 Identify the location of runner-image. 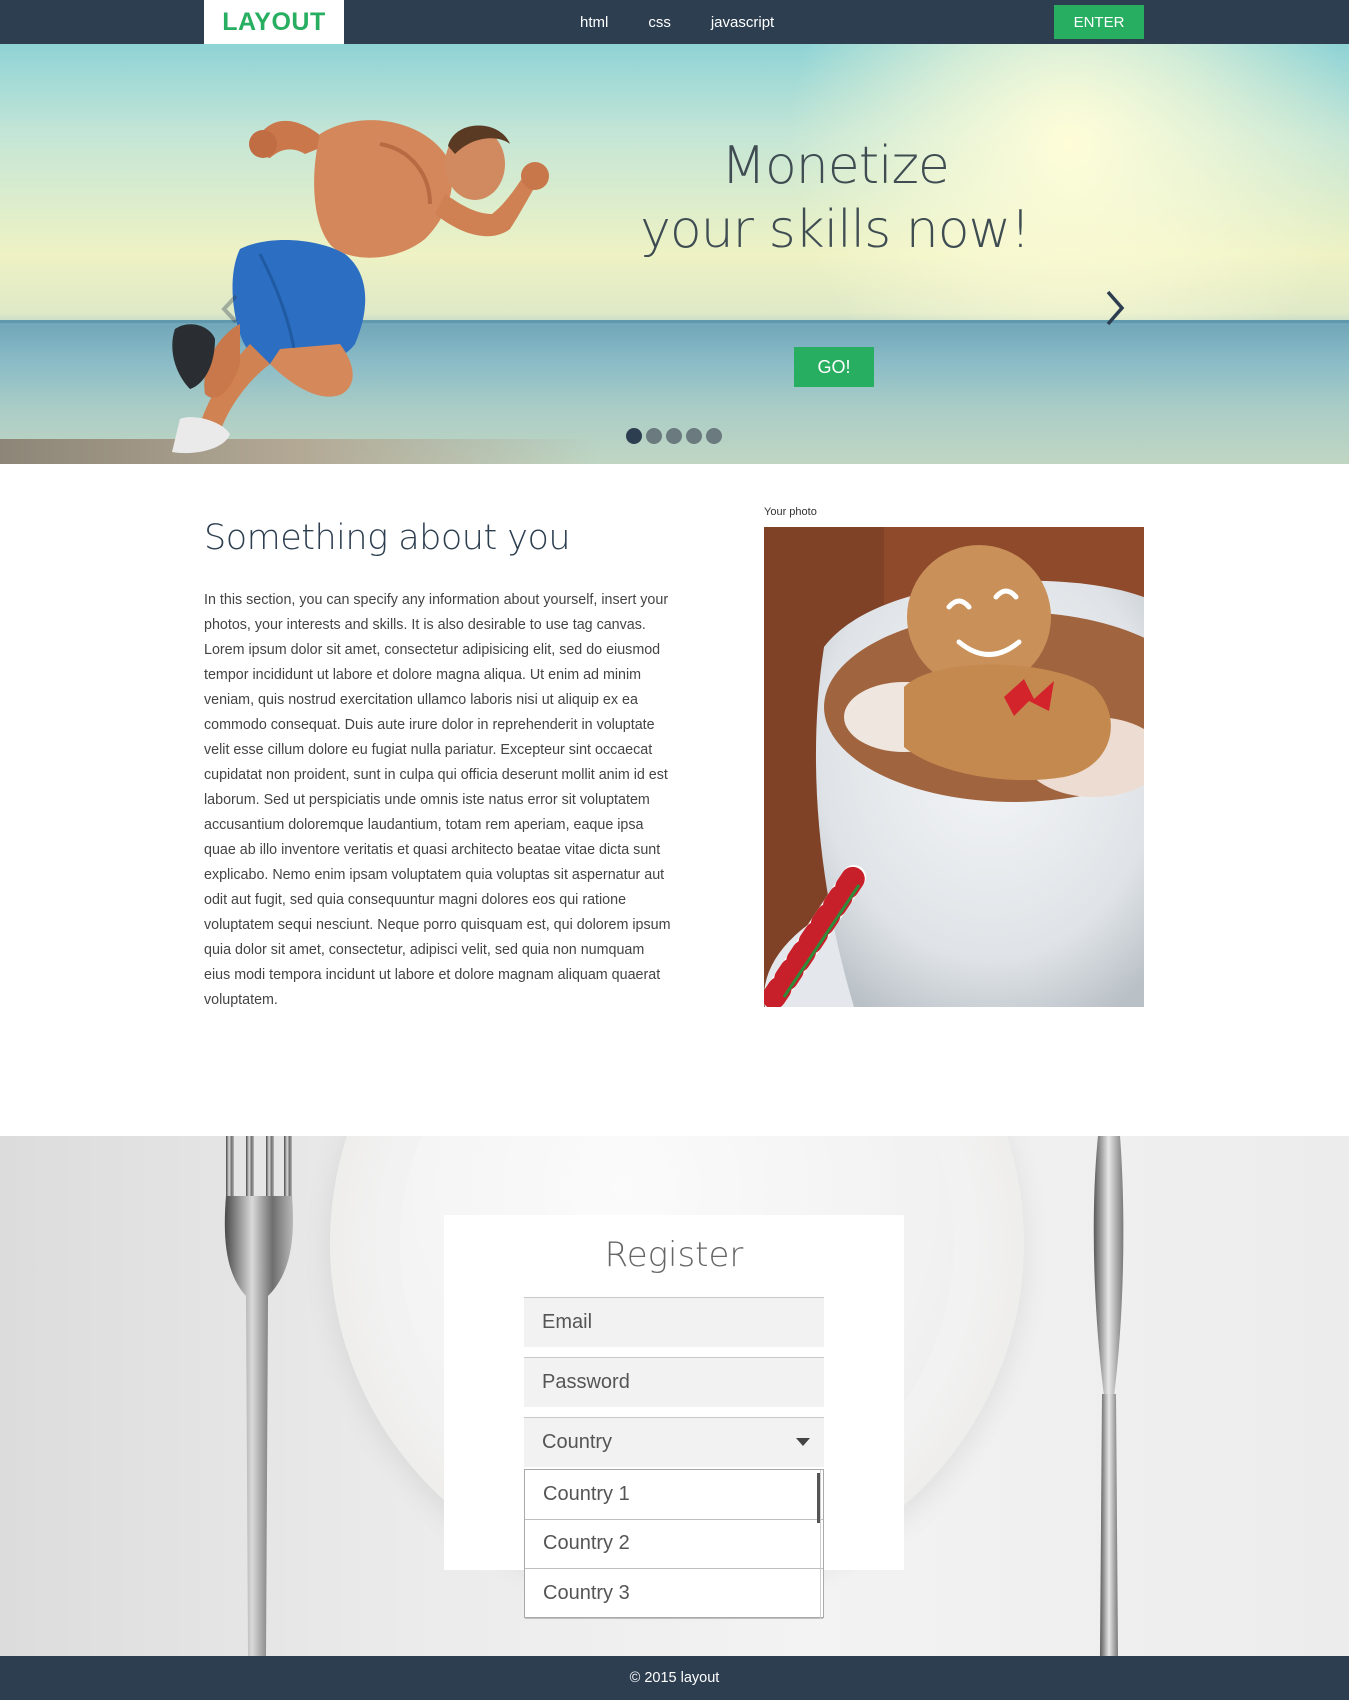
(360, 287).